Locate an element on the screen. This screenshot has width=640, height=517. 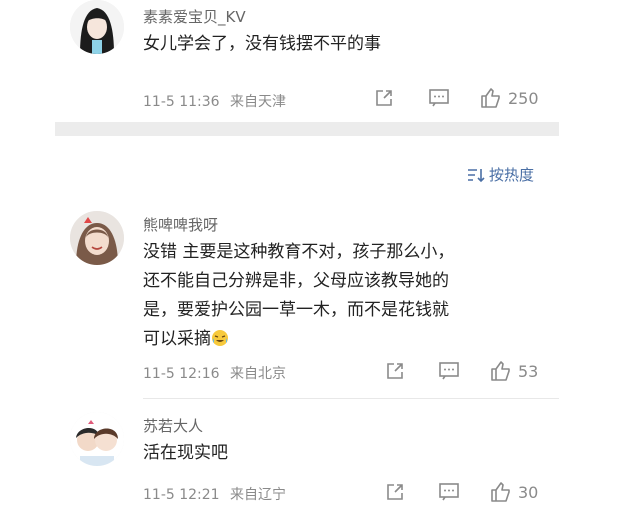
like-count: 30 is located at coordinates (528, 492).